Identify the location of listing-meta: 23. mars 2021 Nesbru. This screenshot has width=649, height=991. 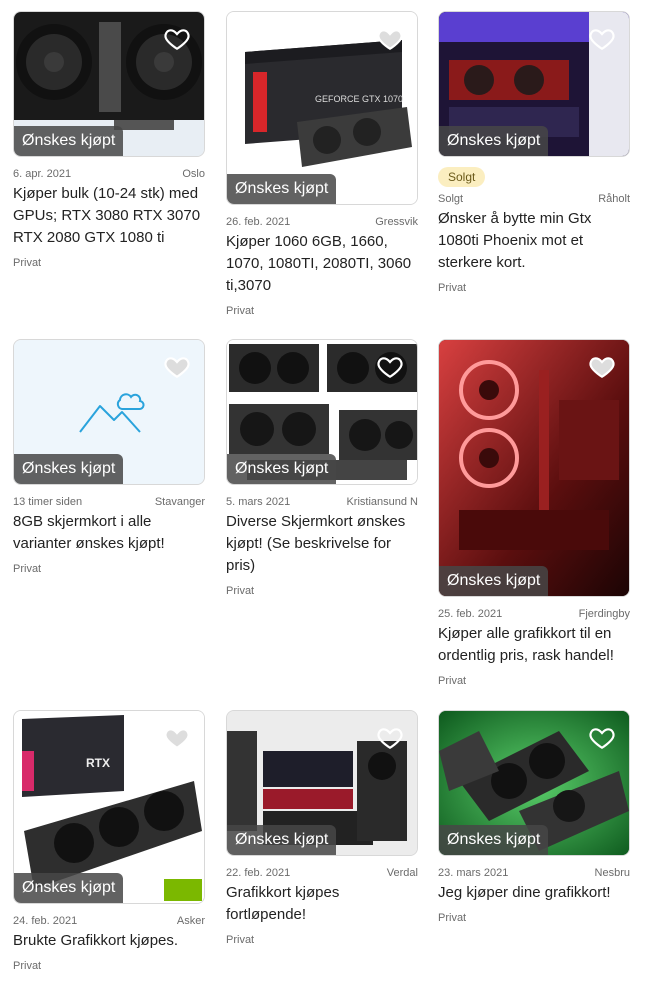
(534, 873).